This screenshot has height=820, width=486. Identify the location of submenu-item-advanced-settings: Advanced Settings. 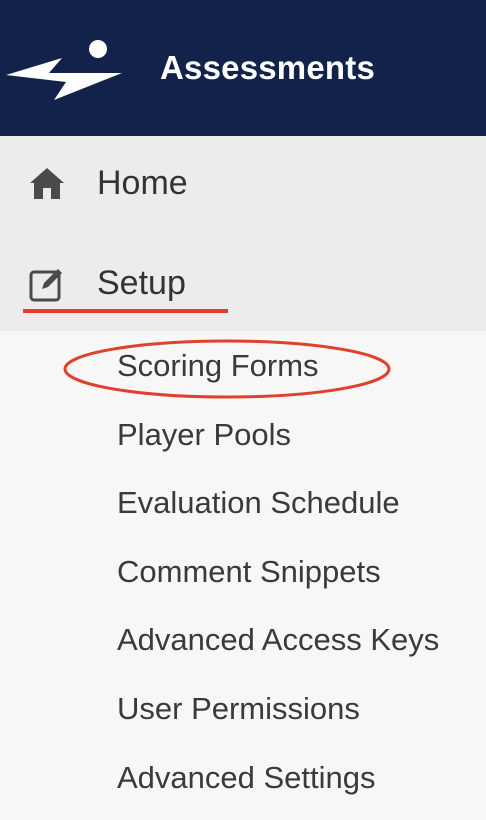
(246, 778).